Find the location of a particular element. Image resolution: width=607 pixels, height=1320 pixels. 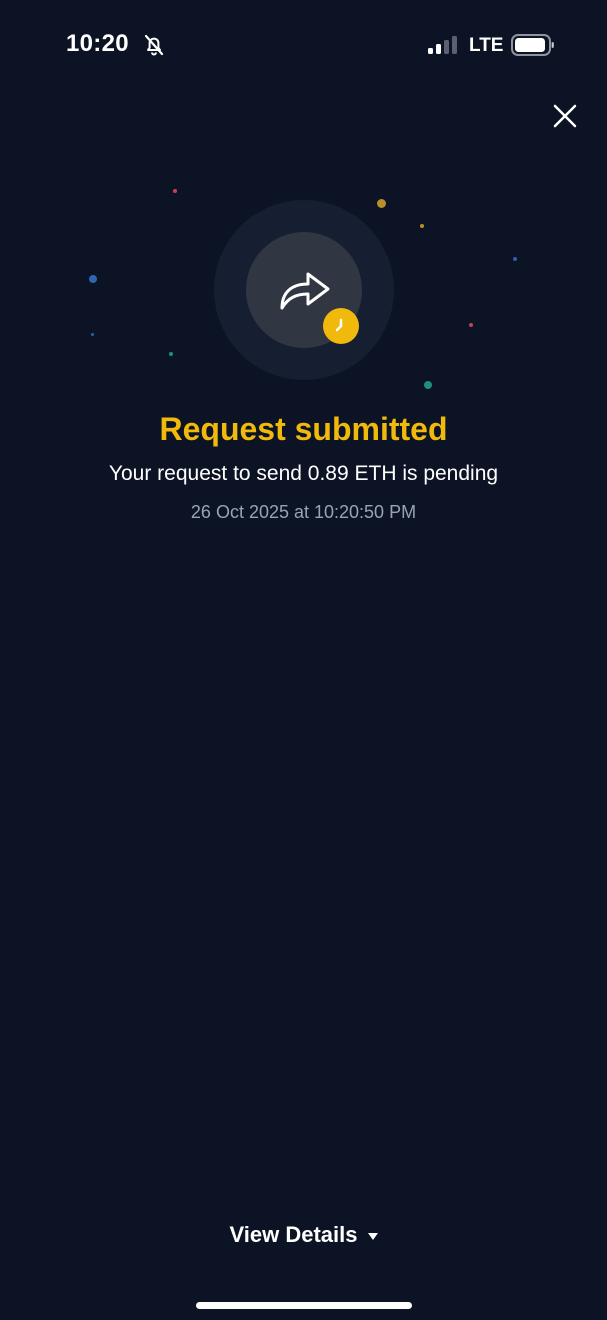

clock-icon is located at coordinates (339, 325).